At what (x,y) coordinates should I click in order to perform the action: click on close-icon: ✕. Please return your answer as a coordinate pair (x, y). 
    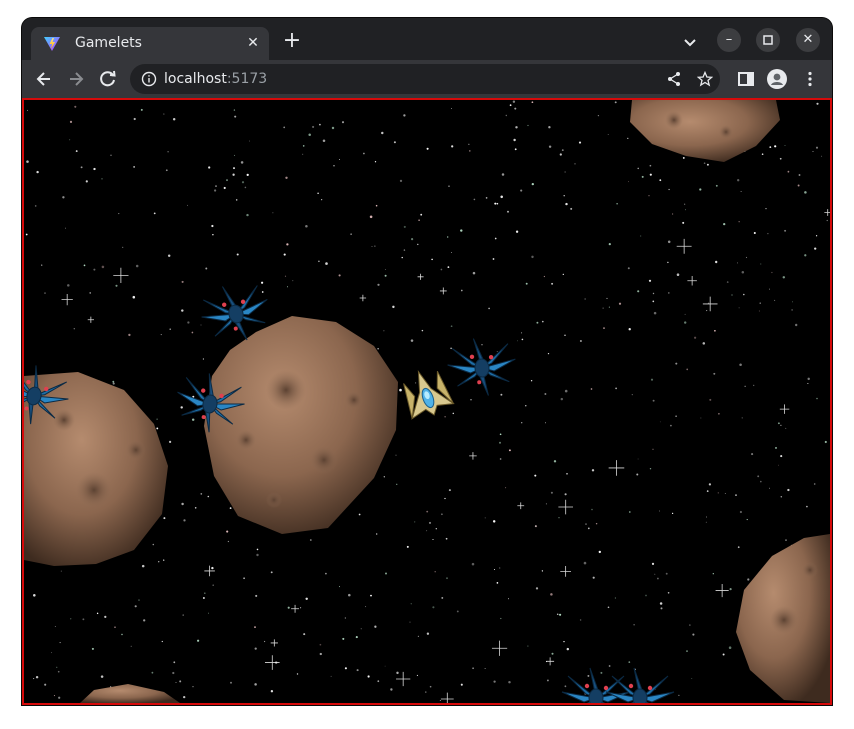
    Looking at the image, I should click on (253, 43).